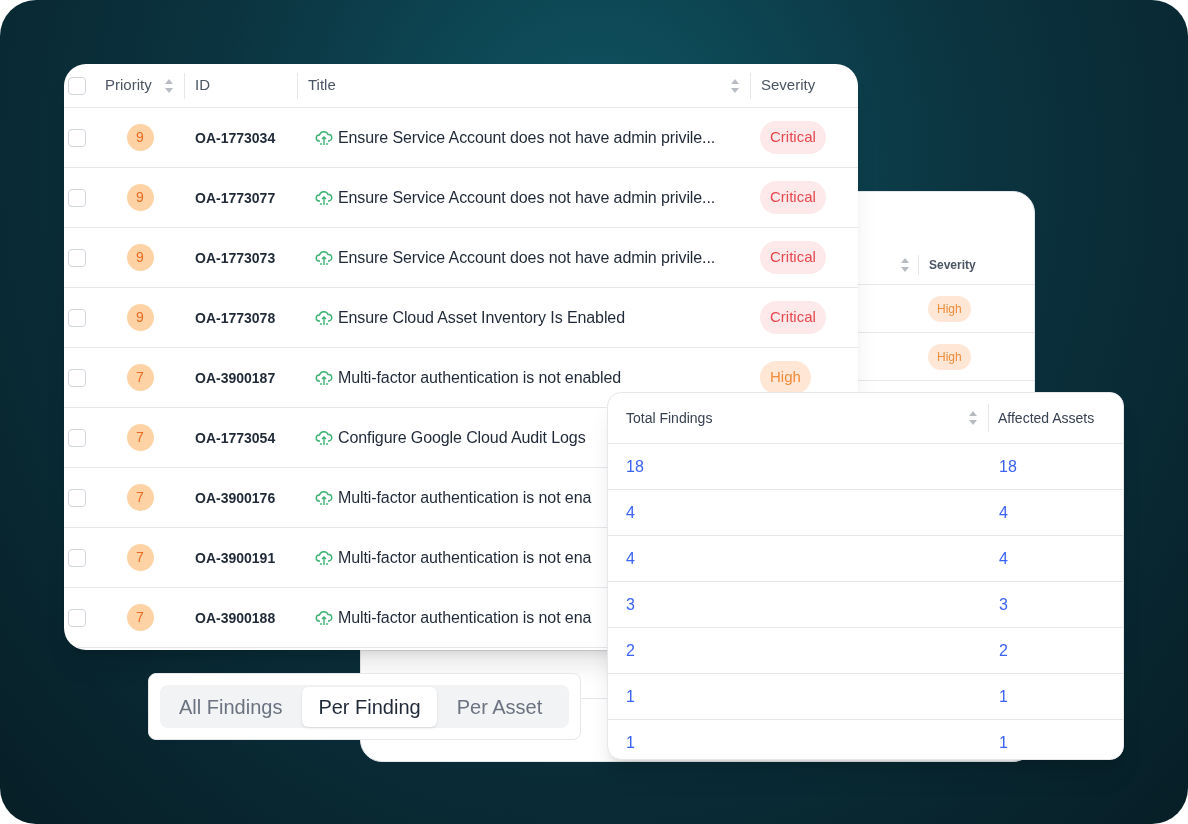 This screenshot has width=1188, height=824. What do you see at coordinates (235, 377) in the screenshot?
I see `finding-id: OA-3900187` at bounding box center [235, 377].